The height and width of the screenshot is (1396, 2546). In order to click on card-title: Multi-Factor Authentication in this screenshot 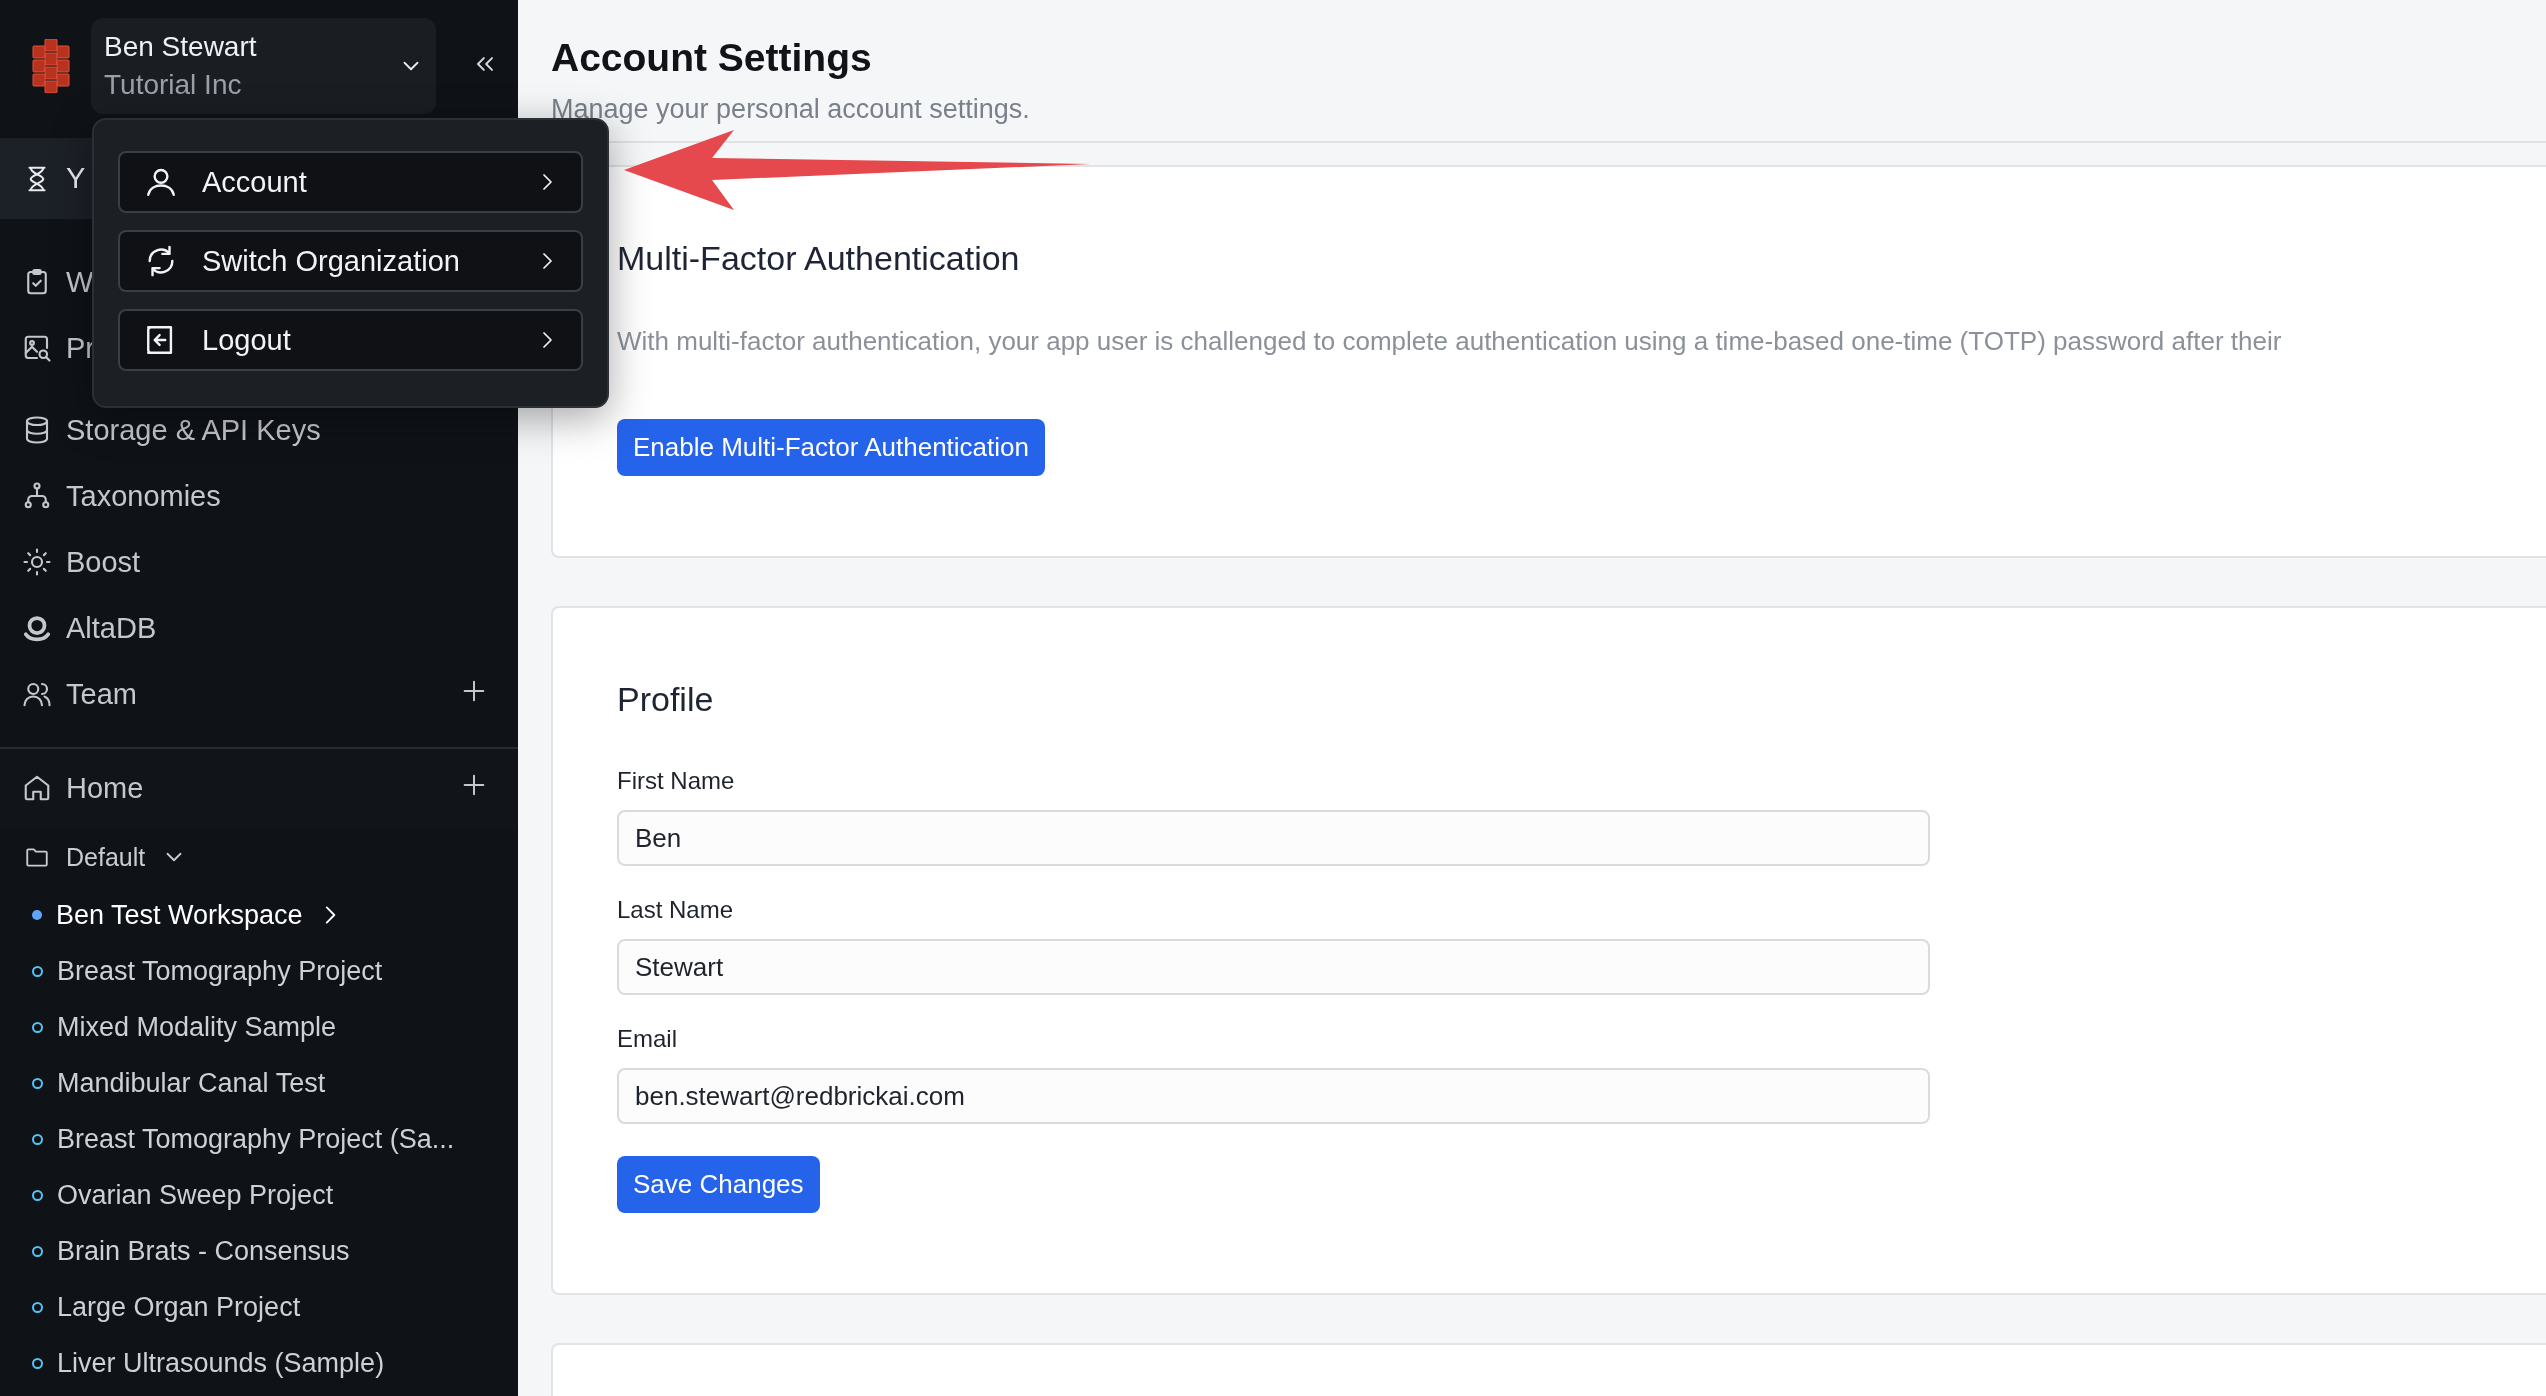, I will do `click(819, 258)`.